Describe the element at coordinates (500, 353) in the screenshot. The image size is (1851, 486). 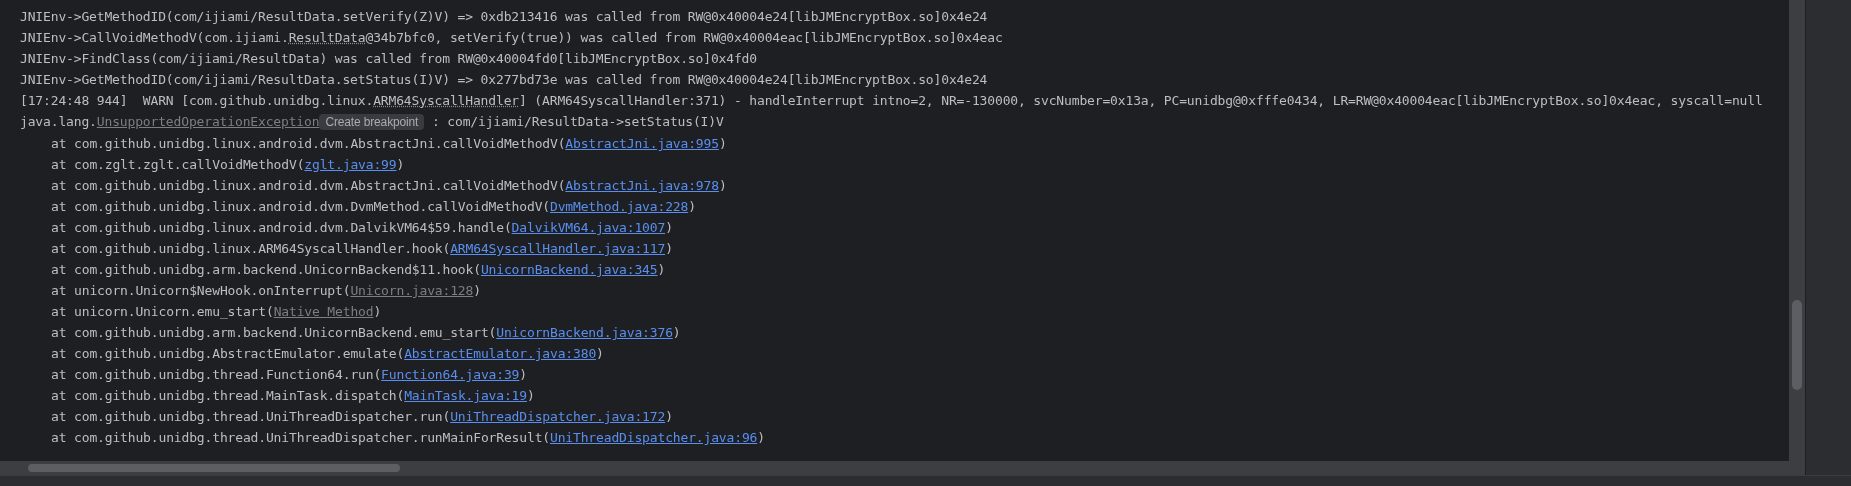
I see `source-link: AbstractEmulator.java:380` at that location.